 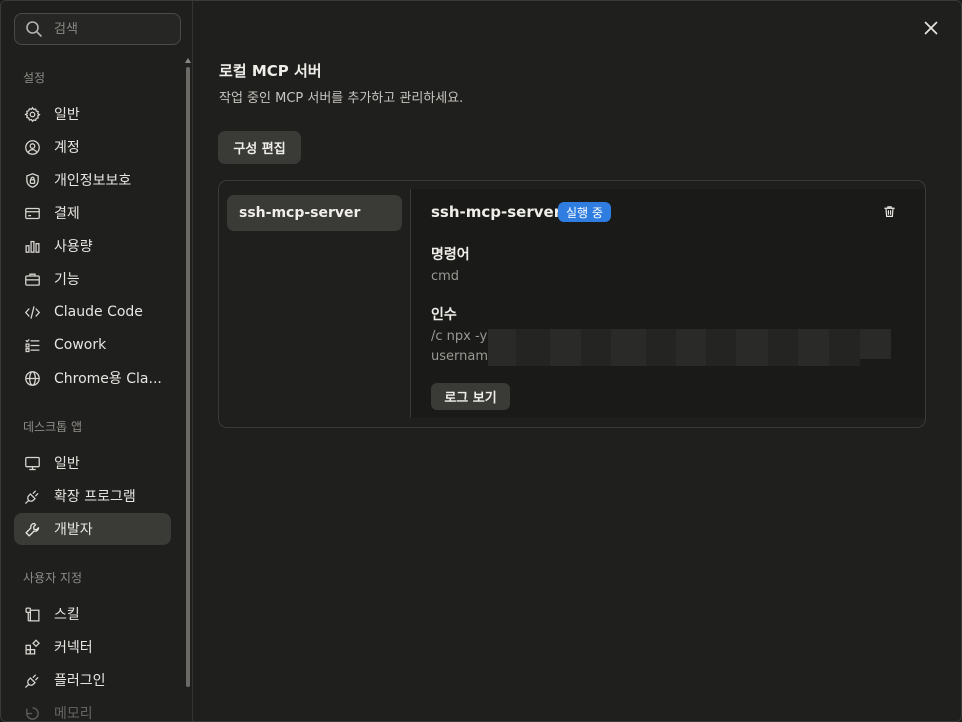 I want to click on sidebar-item-label: 플러그인, so click(x=80, y=681).